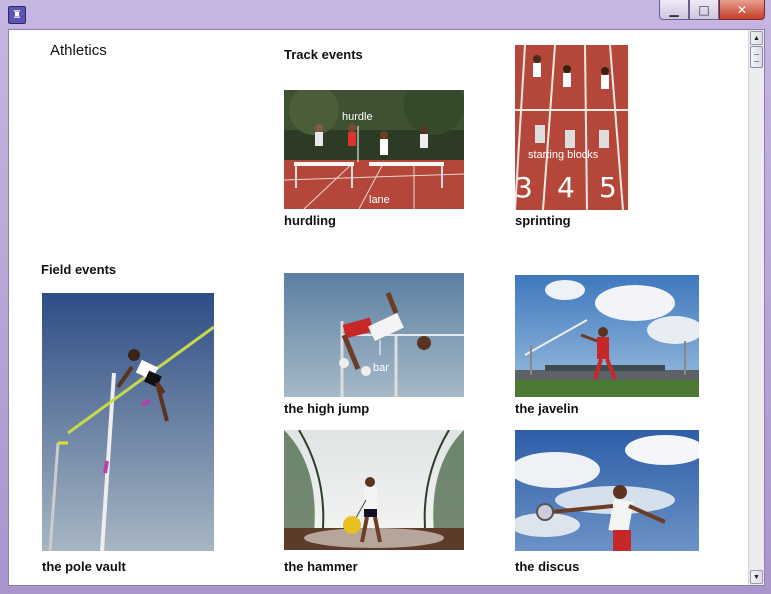 This screenshot has width=771, height=594. I want to click on pole-vault-caption: the pole vault, so click(84, 566).